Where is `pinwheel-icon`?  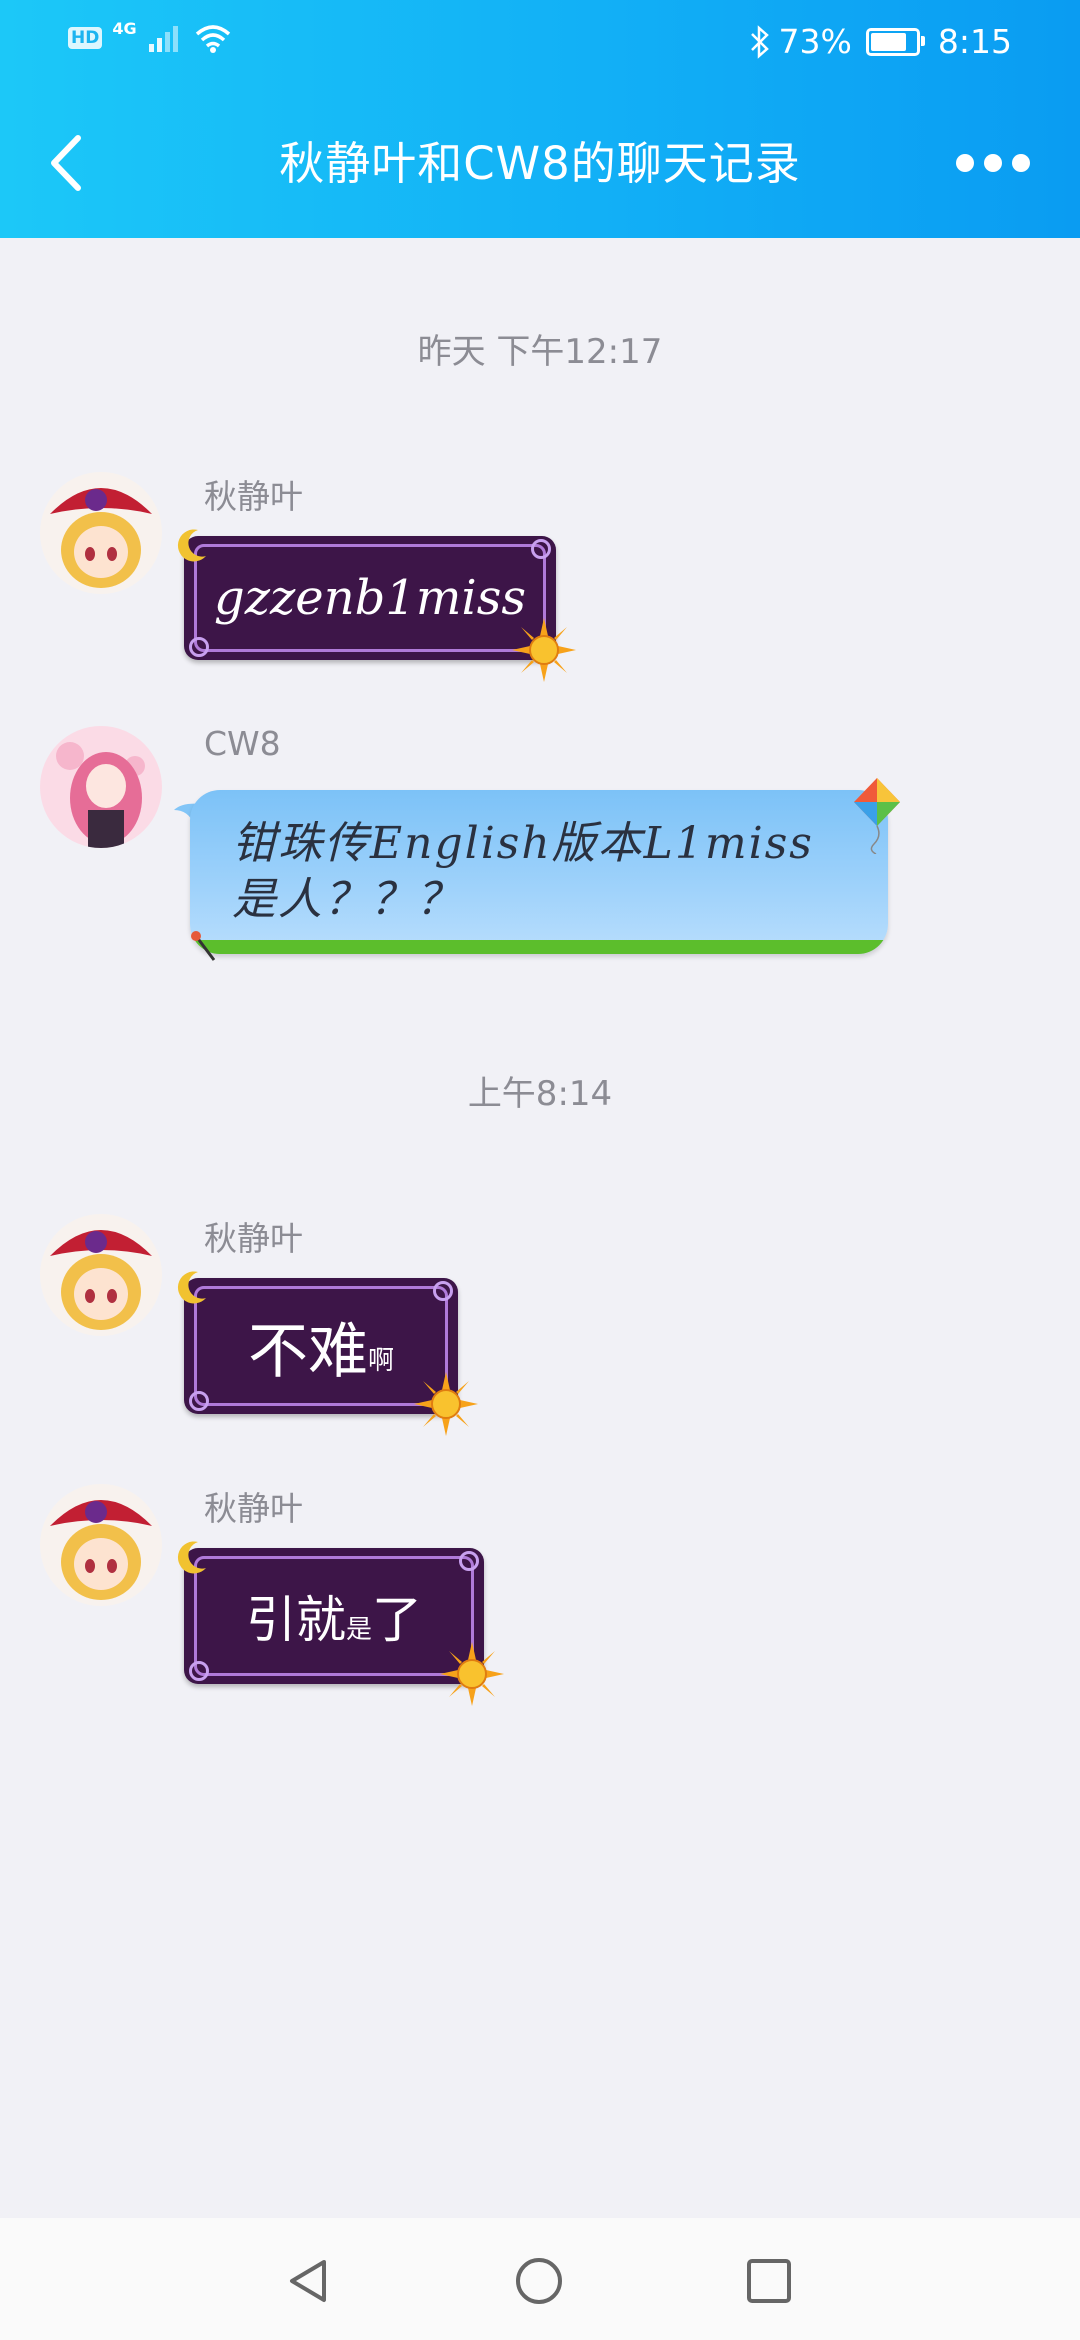
pinwheel-icon is located at coordinates (203, 946).